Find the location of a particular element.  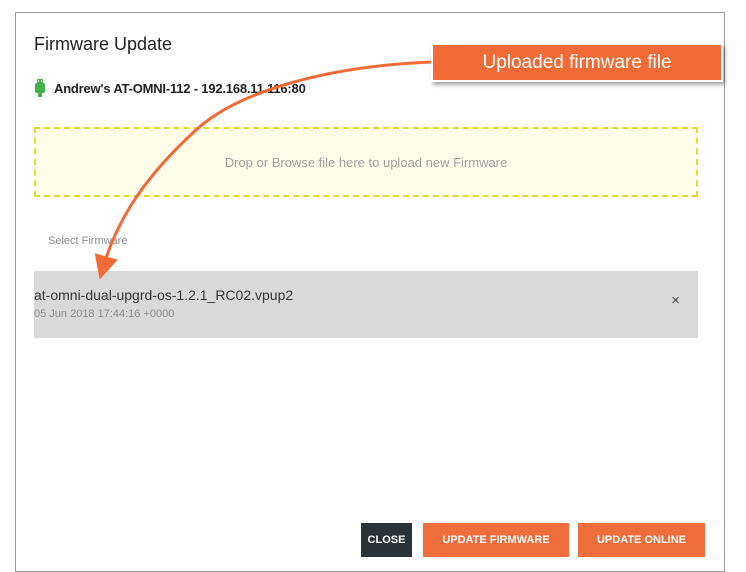

update-firmware-button: UPDATE FIRMWARE is located at coordinates (496, 540).